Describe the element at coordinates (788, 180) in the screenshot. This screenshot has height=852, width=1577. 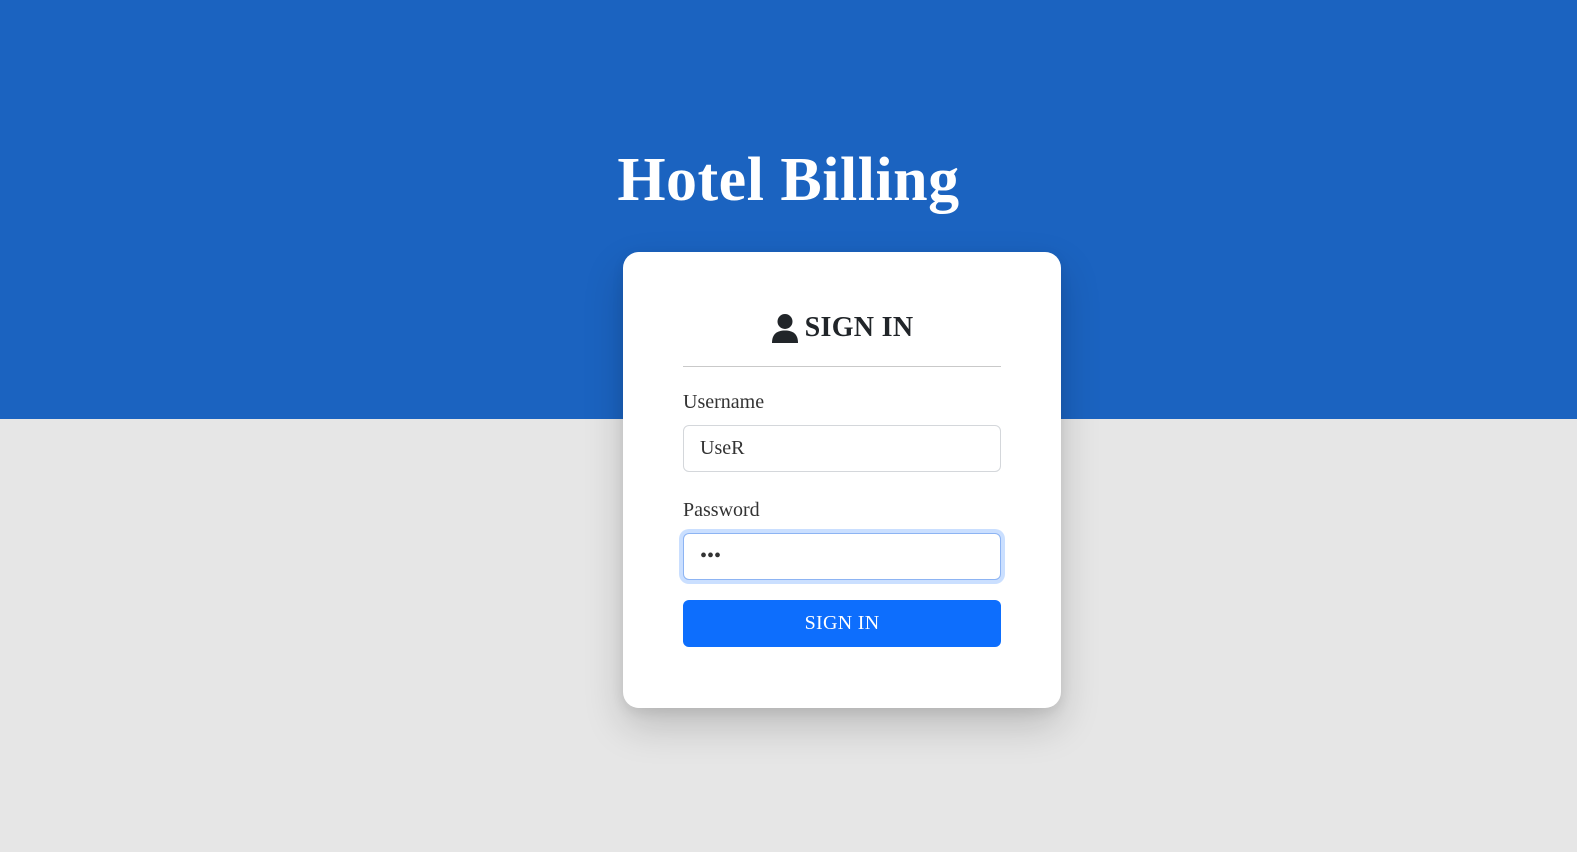
I see `page-title: Hotel Billing` at that location.